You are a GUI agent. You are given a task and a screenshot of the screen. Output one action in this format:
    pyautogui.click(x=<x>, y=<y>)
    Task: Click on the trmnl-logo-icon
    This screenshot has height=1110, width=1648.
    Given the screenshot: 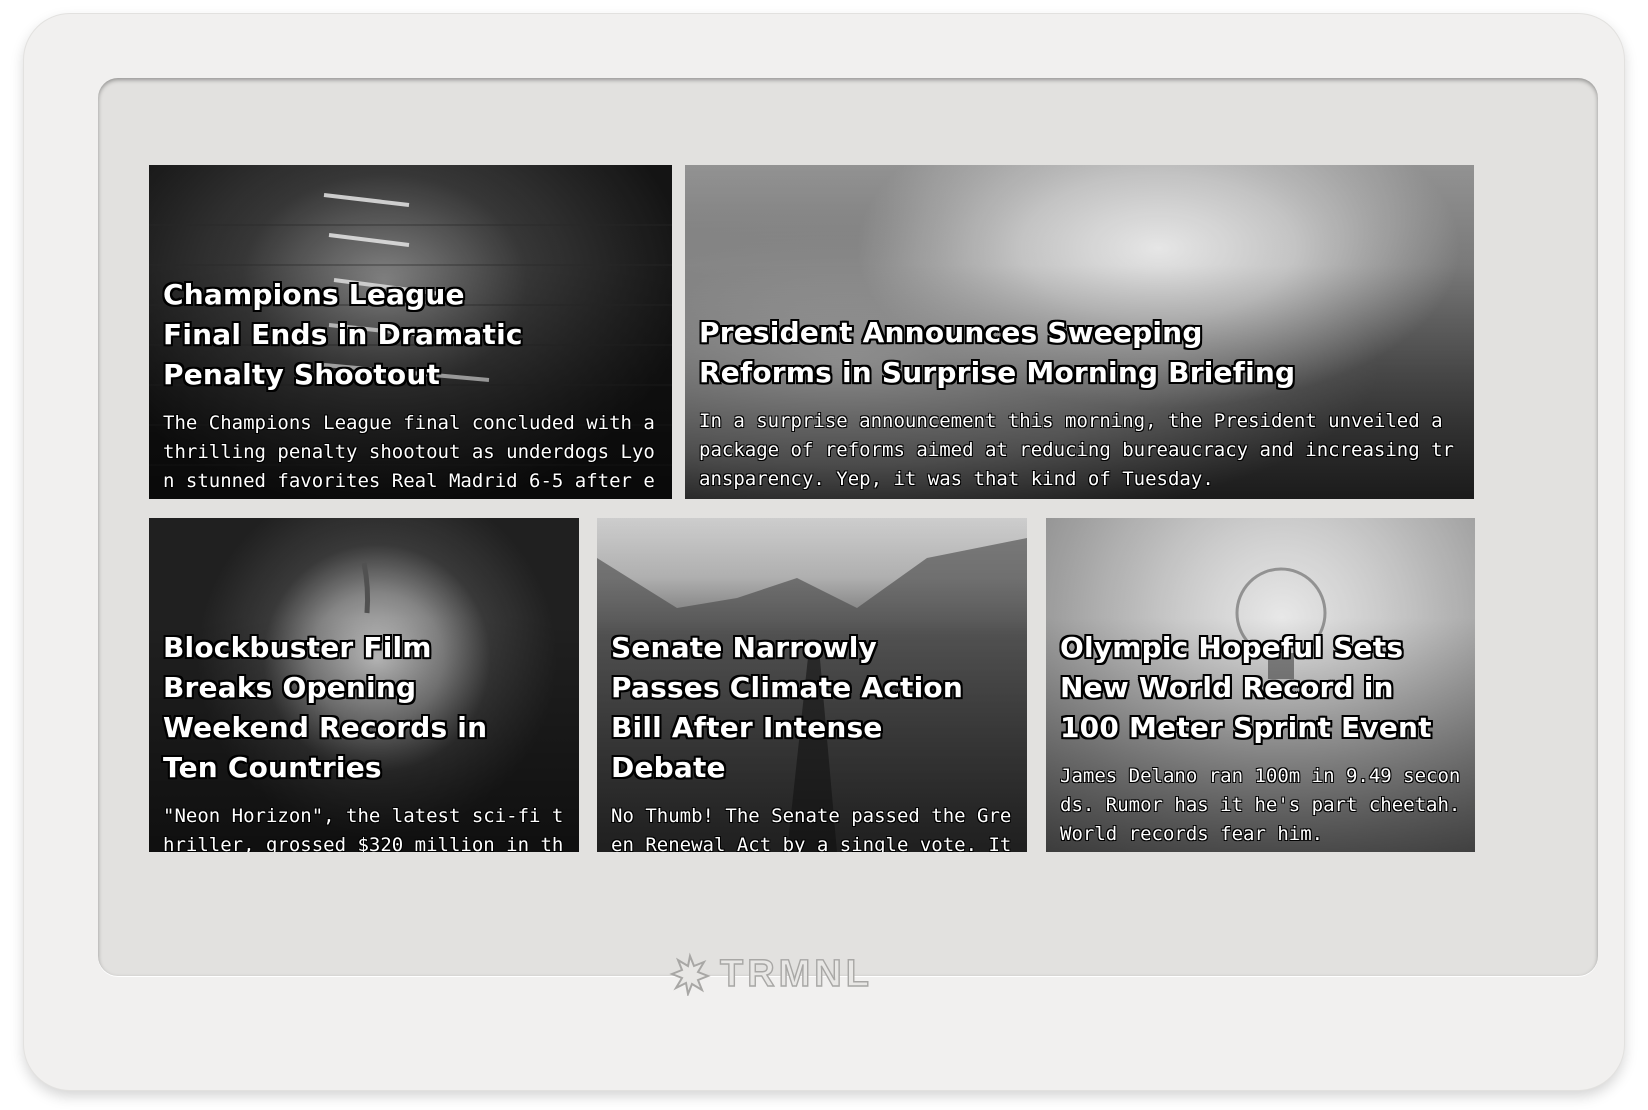 What is the action you would take?
    pyautogui.click(x=690, y=974)
    